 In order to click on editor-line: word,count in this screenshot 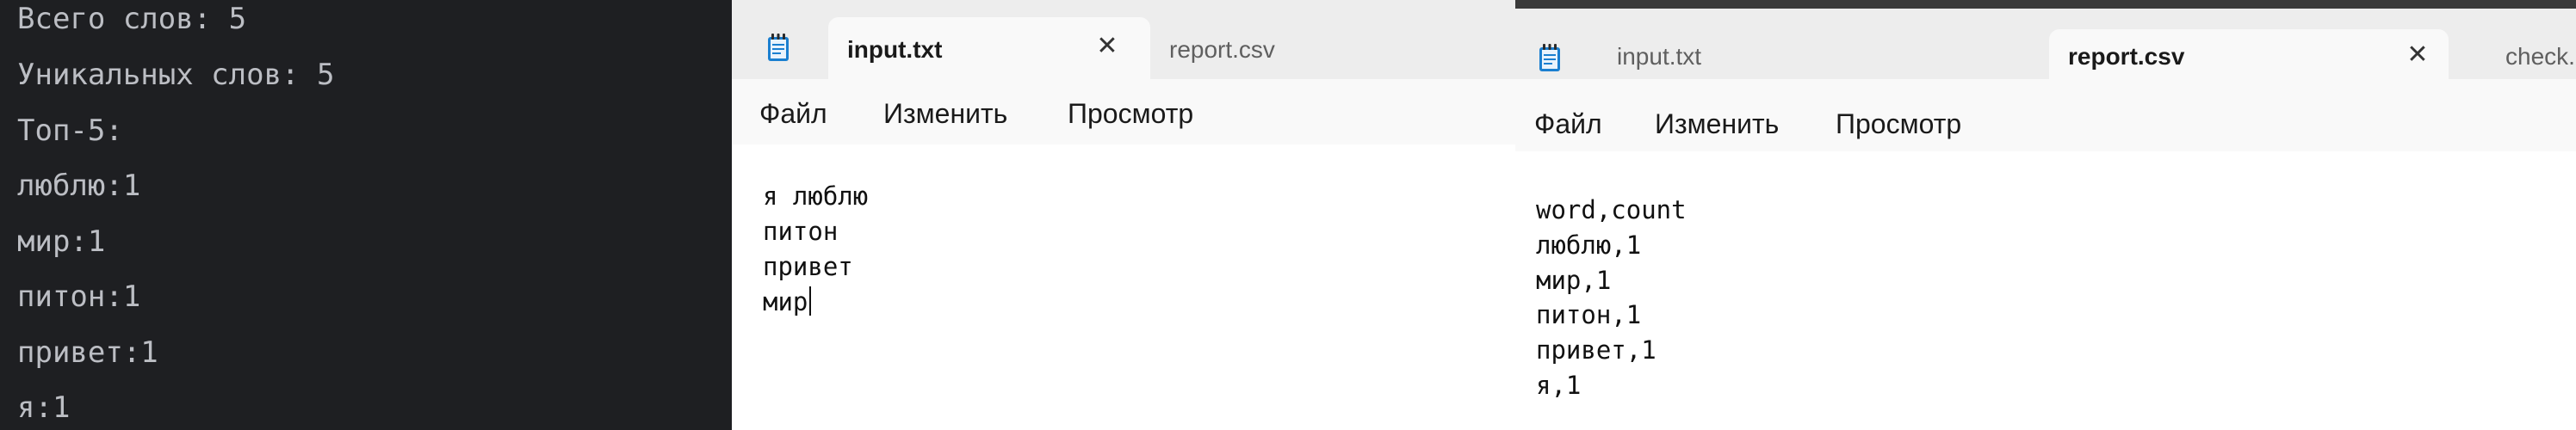, I will do `click(1612, 209)`.